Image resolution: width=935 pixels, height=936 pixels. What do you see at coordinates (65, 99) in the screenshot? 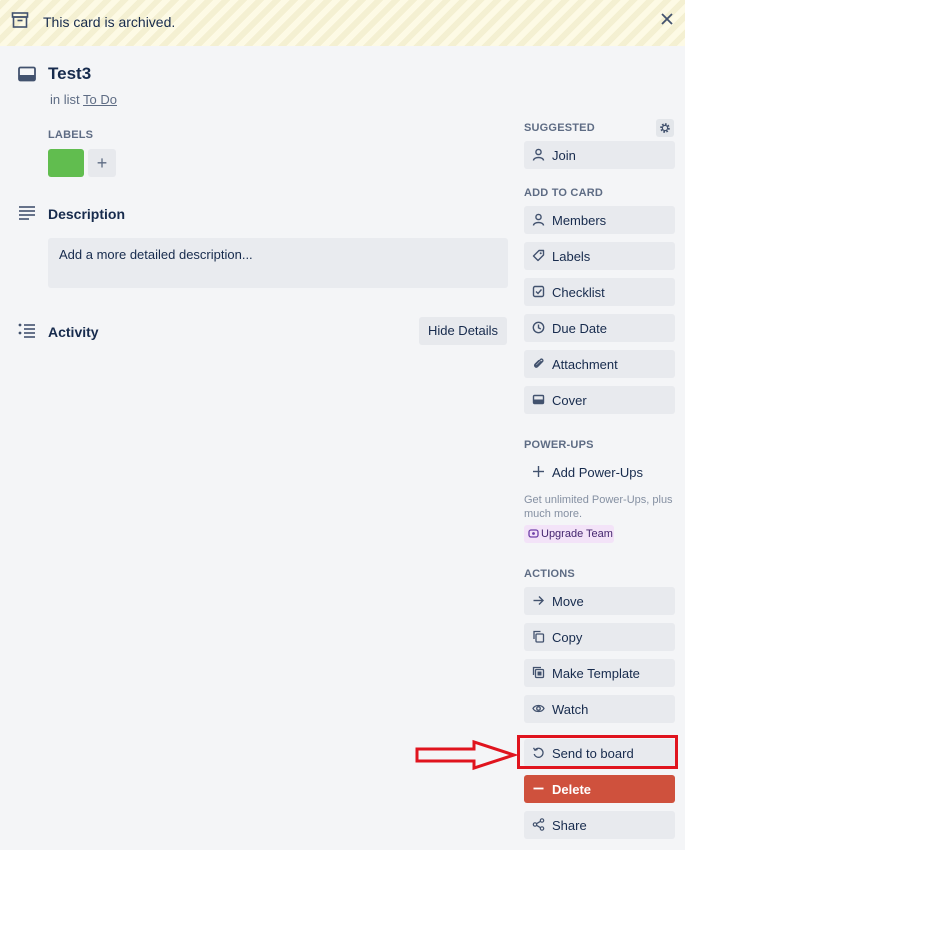
I see `list-prefix: in list` at bounding box center [65, 99].